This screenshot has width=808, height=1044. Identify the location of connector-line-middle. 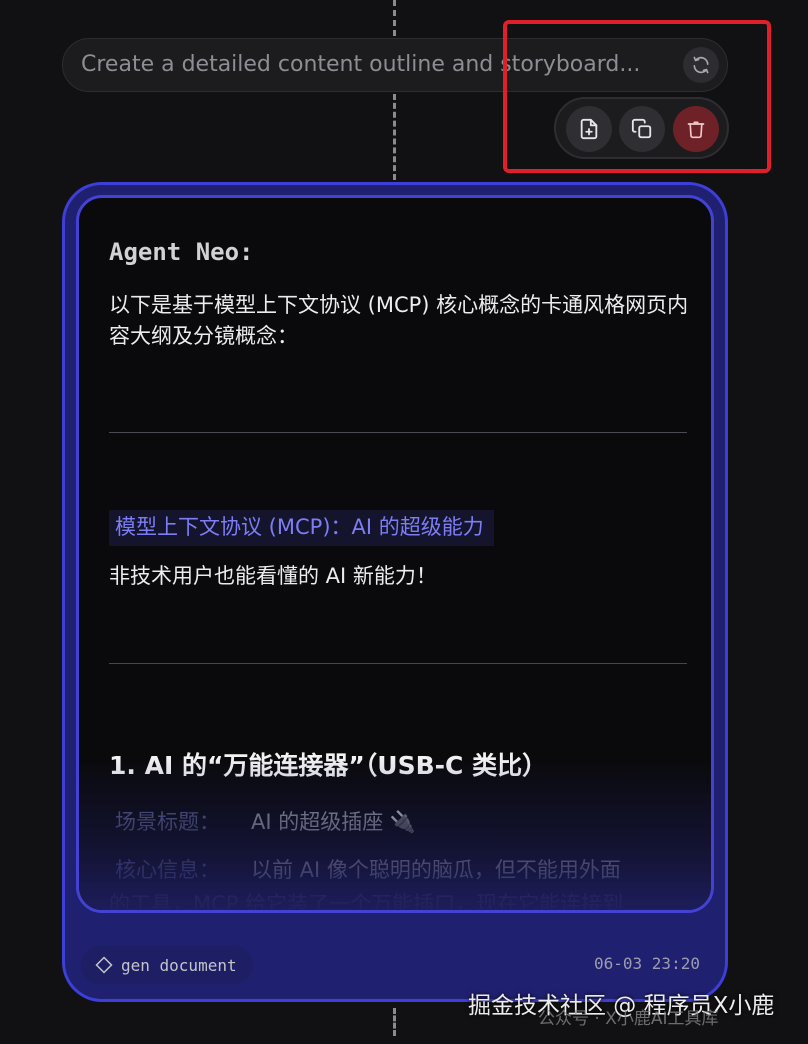
(394, 137).